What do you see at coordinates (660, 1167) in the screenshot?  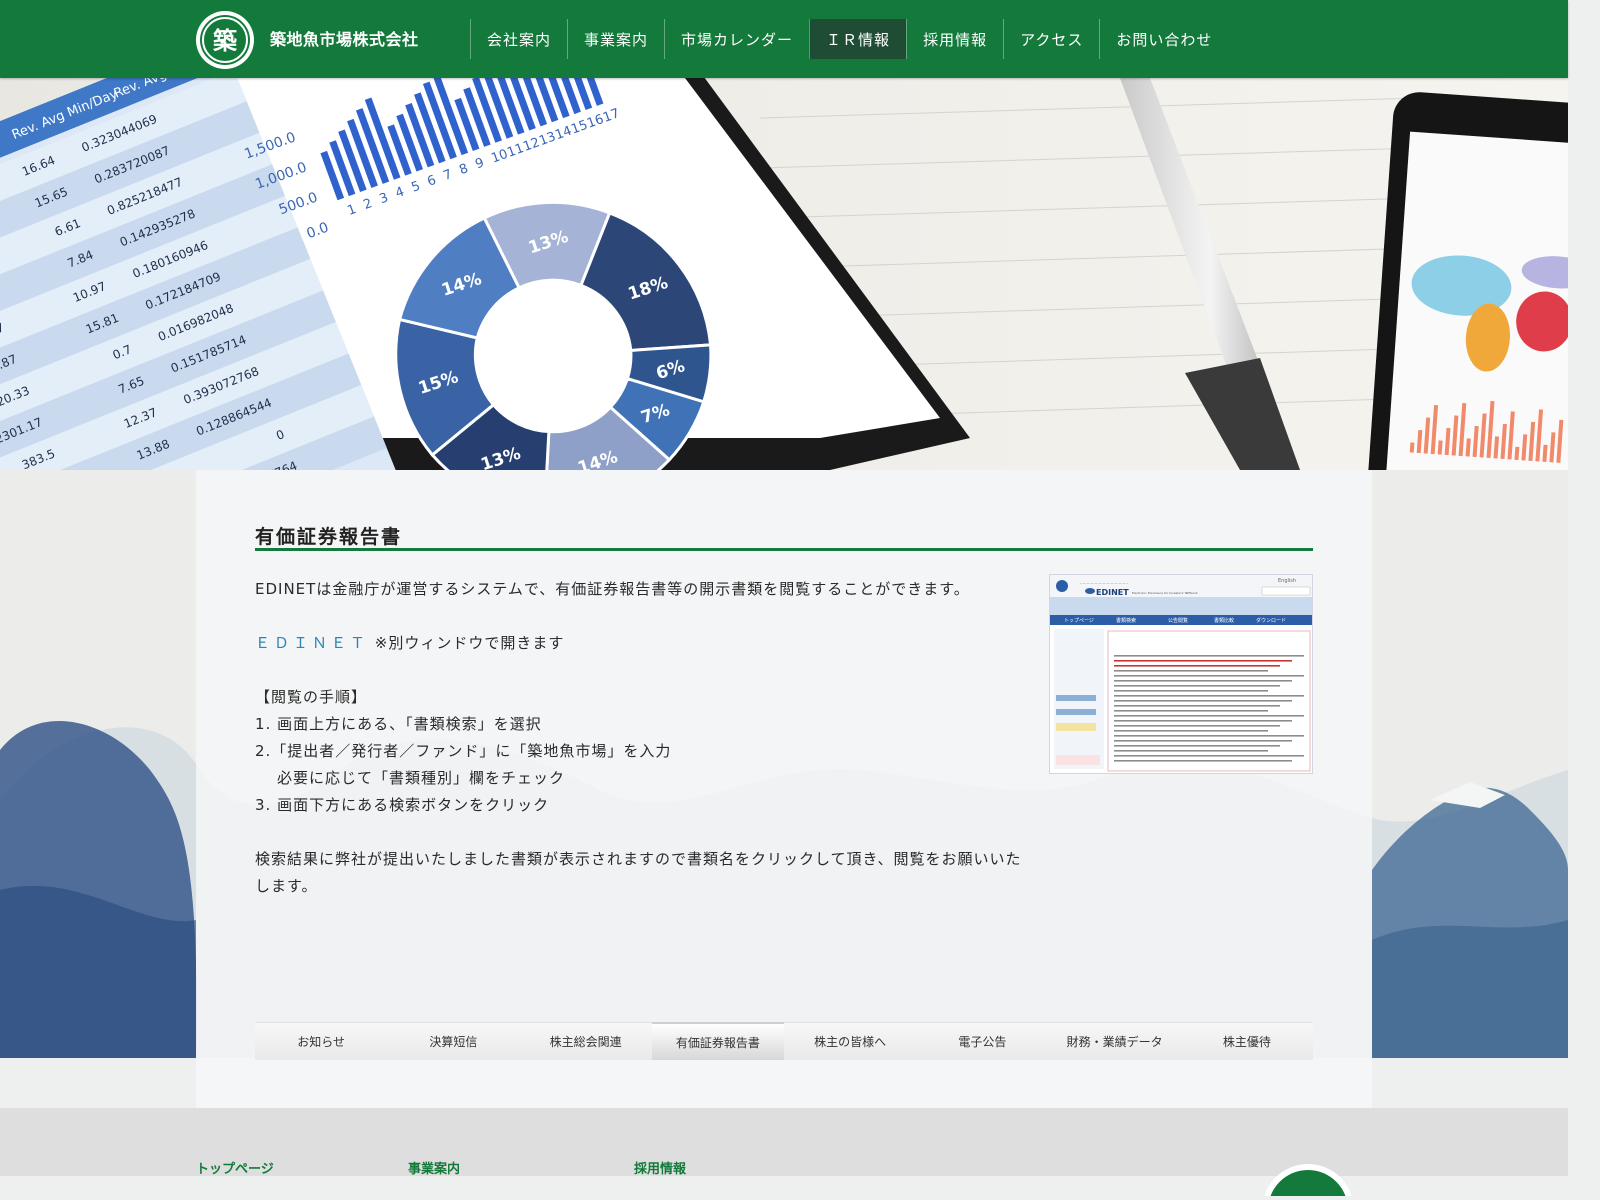 I see `footer-link-recruit: 採用情報` at bounding box center [660, 1167].